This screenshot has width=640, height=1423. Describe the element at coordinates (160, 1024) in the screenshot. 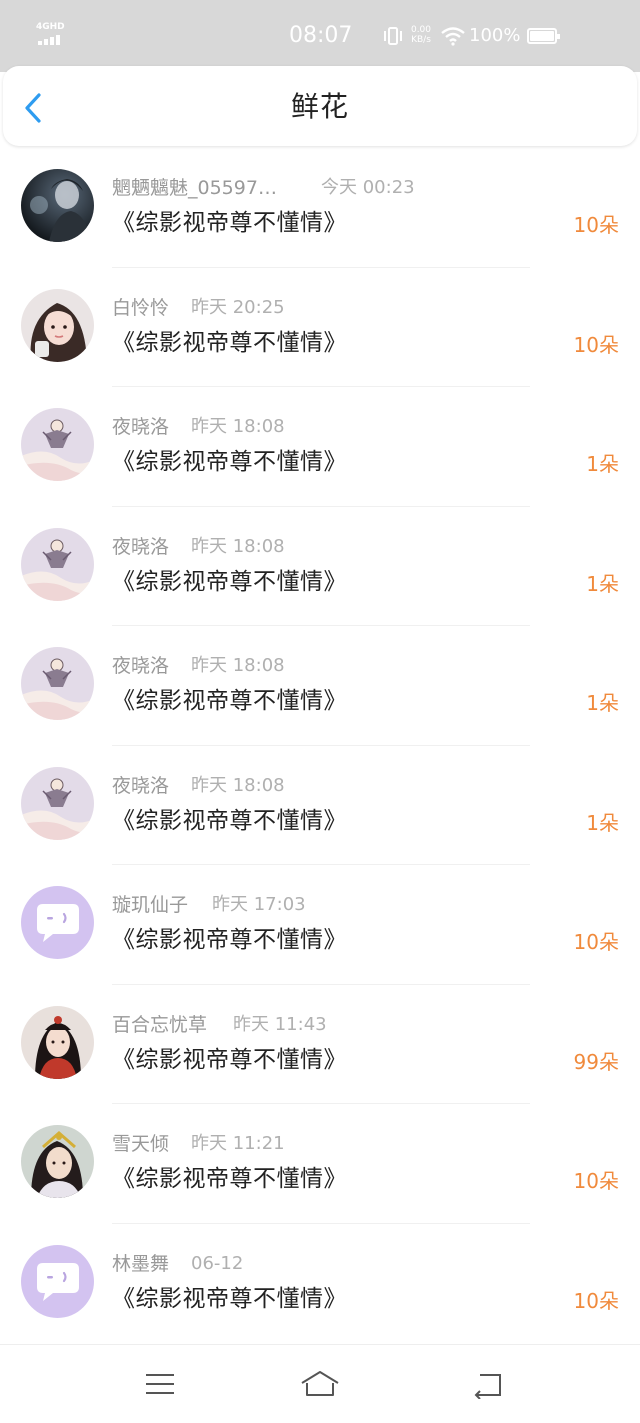

I see `sender-name: 百合忘忧草` at that location.